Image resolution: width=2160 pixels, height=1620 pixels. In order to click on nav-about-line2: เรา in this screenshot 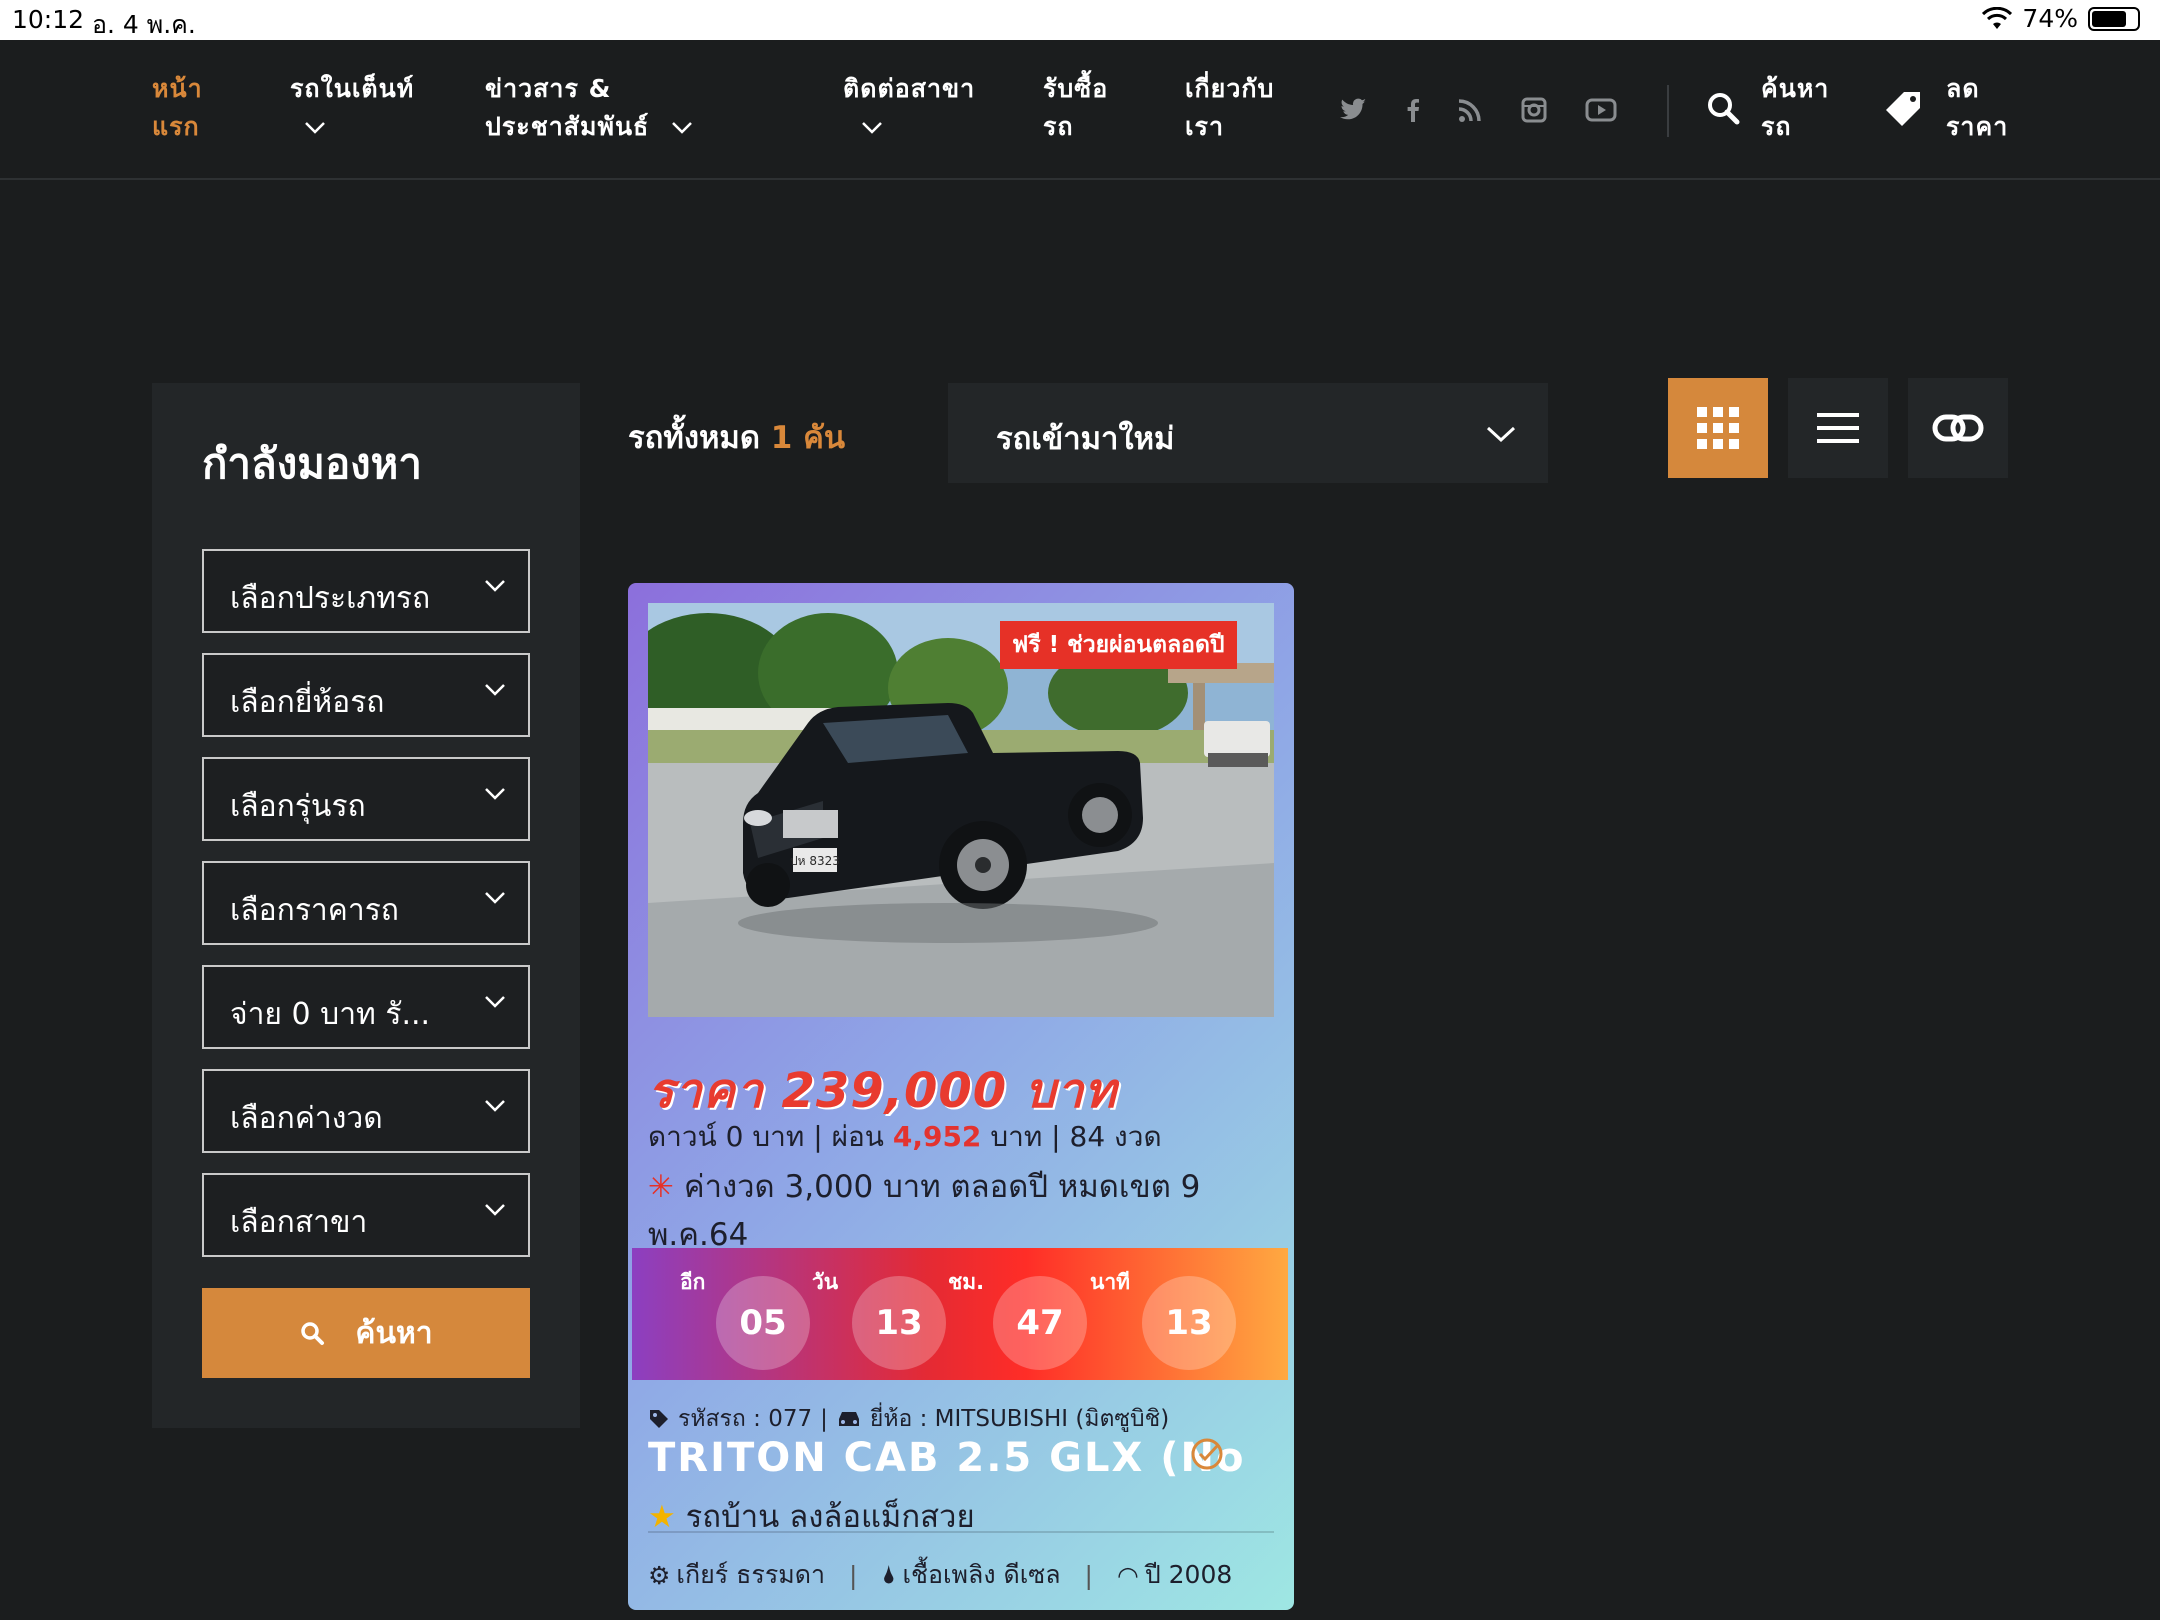, I will do `click(1205, 126)`.